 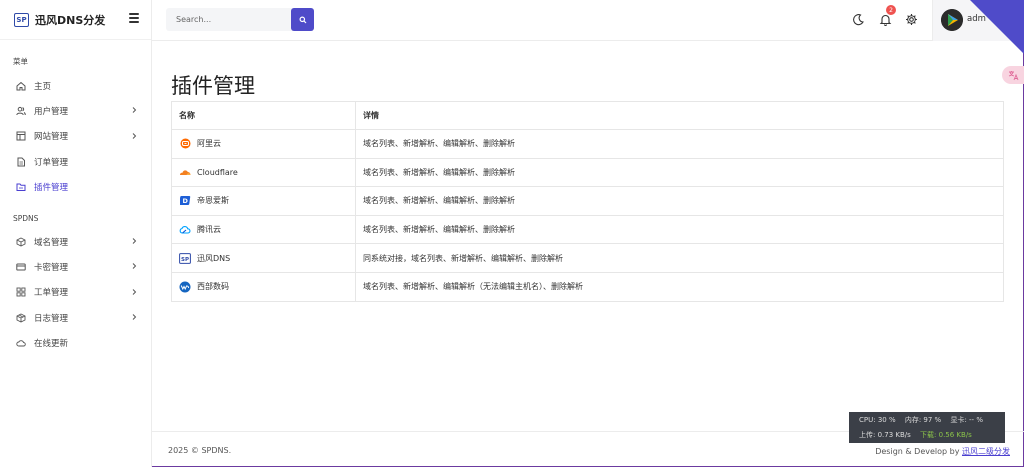 I want to click on plugin-detail: 域名列表、新增解析、编辑解析（无法编辑主机名）、删除解析, so click(x=679, y=286).